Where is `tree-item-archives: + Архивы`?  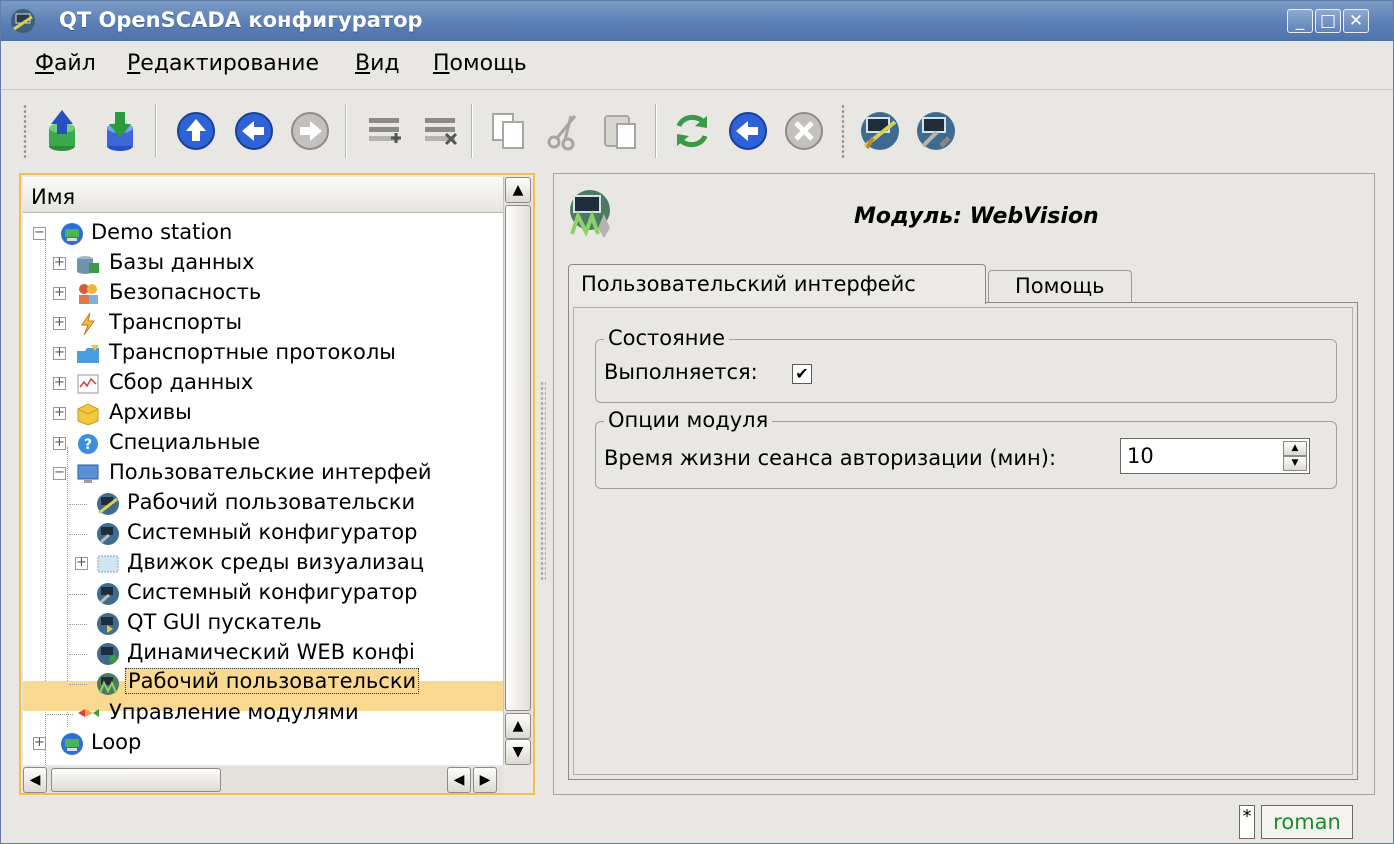 tree-item-archives: + Архивы is located at coordinates (263, 414).